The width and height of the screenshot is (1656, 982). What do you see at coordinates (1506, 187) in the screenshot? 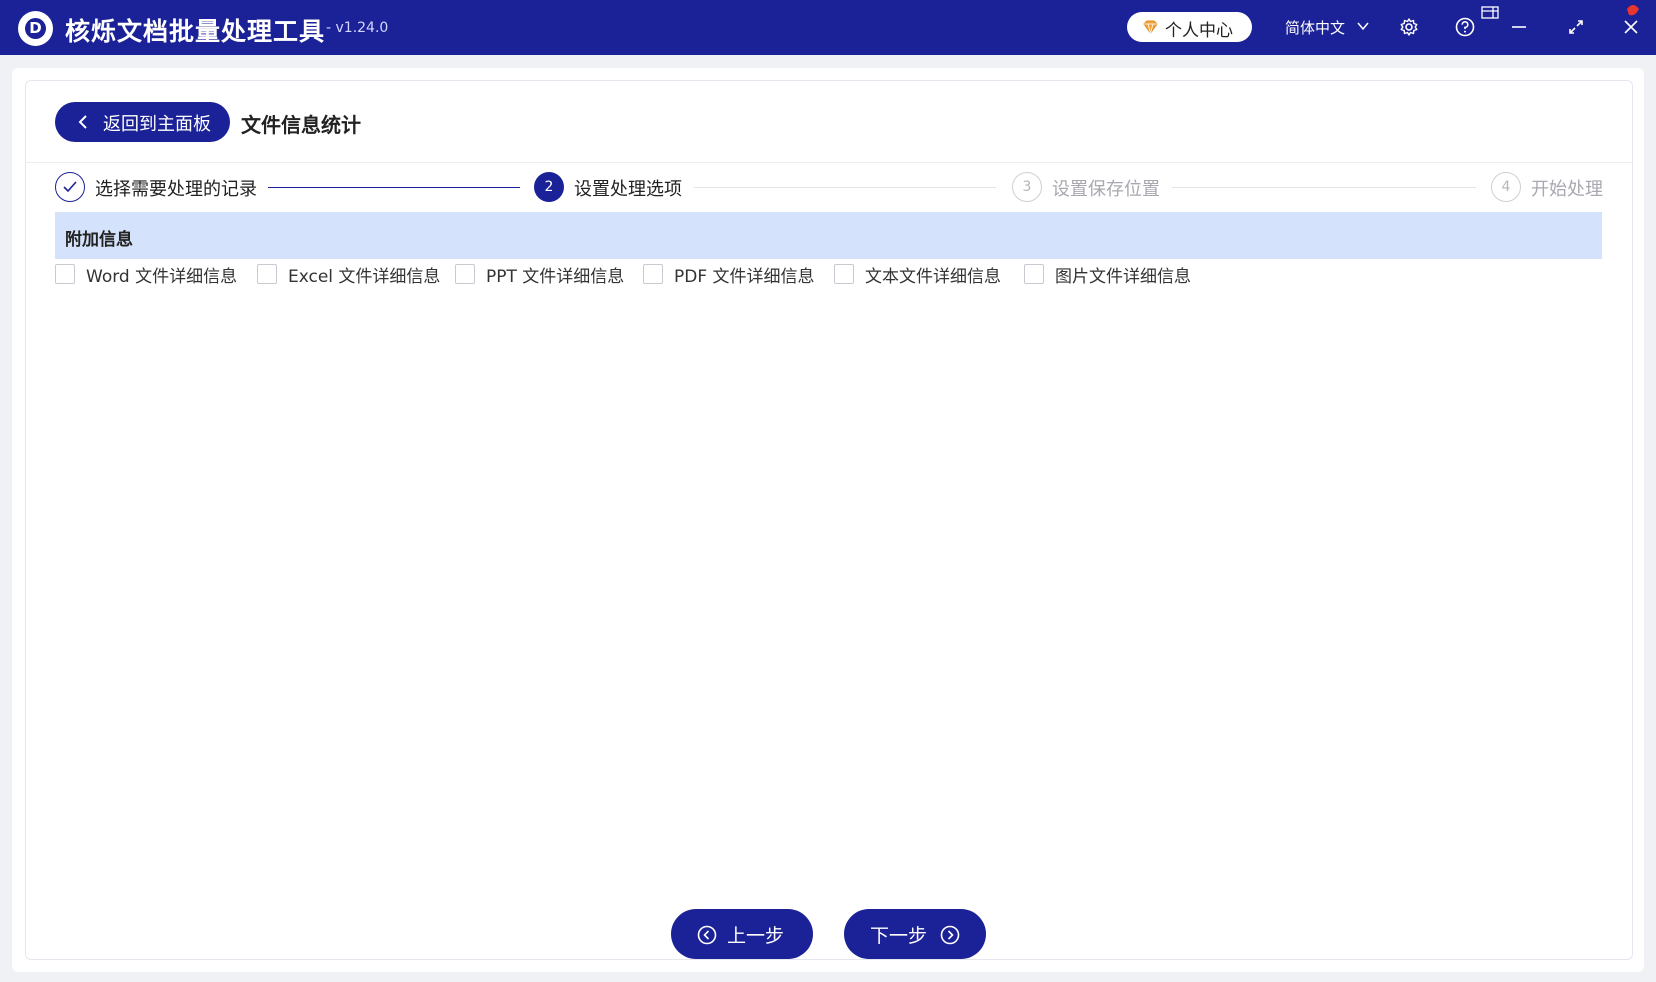
I see `step-4-number: 4` at bounding box center [1506, 187].